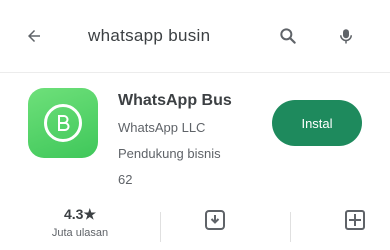 The width and height of the screenshot is (390, 250). I want to click on app-developer: WhatsApp LLC, so click(193, 127).